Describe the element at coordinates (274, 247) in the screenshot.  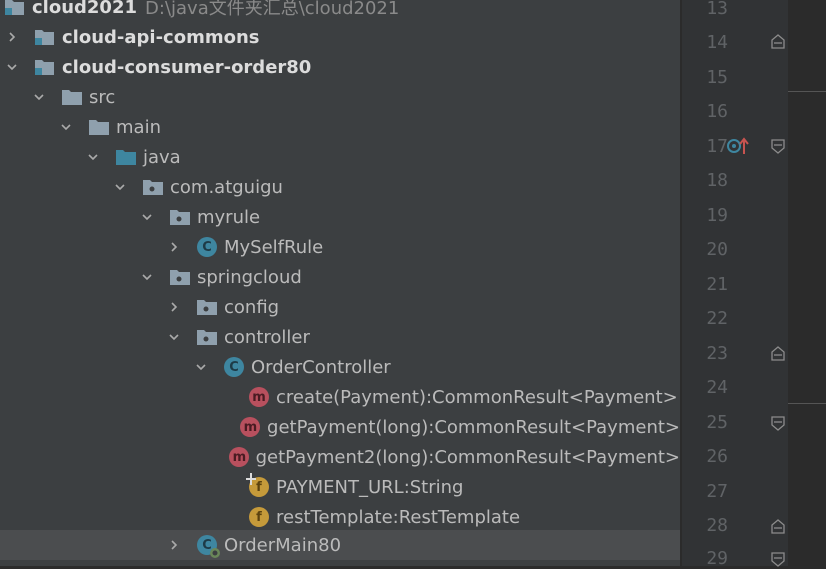
I see `tree-row-label: MySelfRule` at that location.